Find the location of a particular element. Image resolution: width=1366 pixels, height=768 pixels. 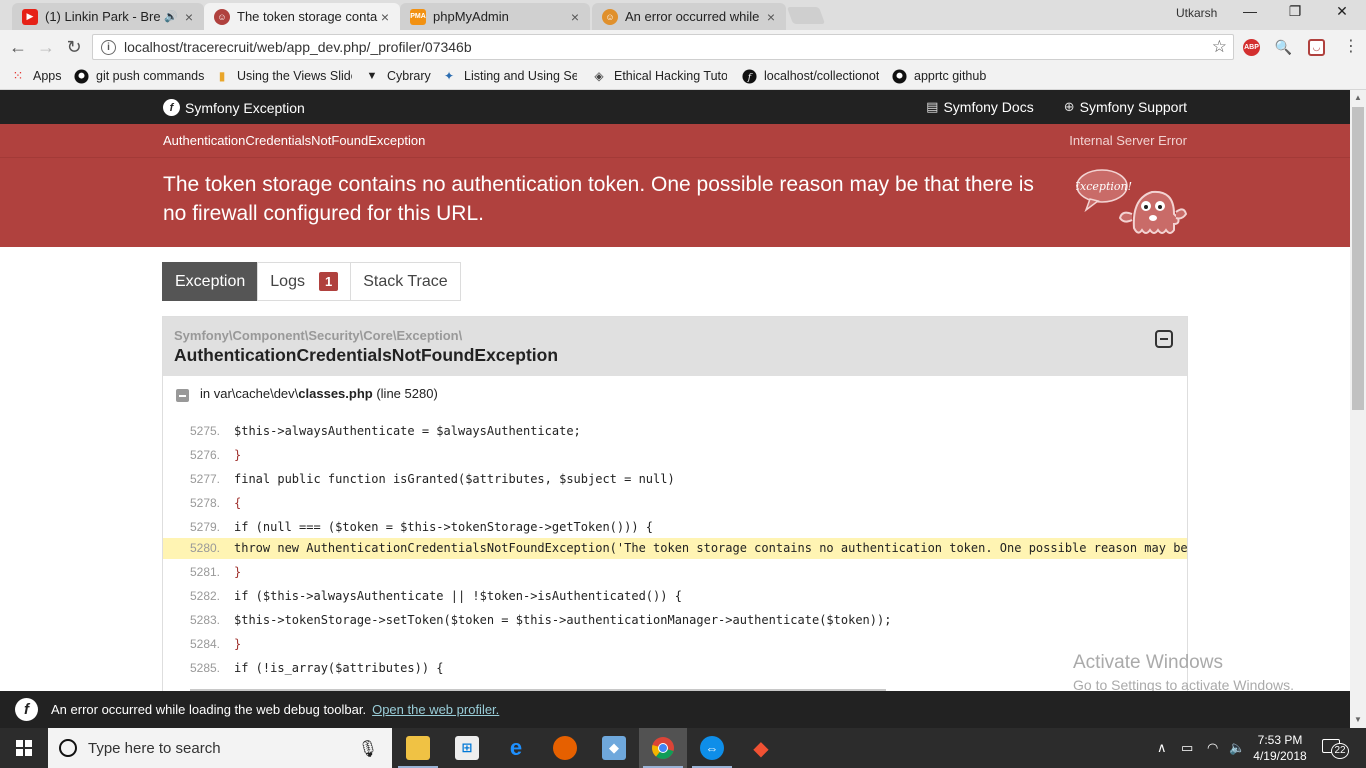

scrollbar-thumb is located at coordinates (1358, 258).